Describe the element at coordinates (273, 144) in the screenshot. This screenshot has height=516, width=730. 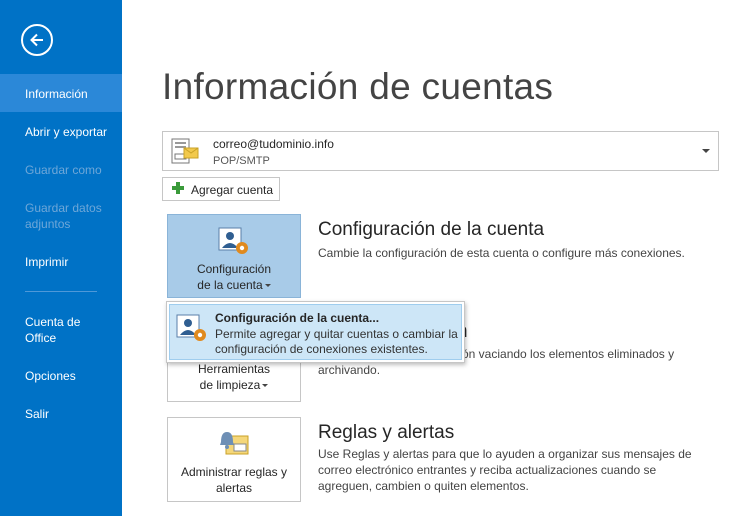
I see `account-email: correo@tudominio.info` at that location.